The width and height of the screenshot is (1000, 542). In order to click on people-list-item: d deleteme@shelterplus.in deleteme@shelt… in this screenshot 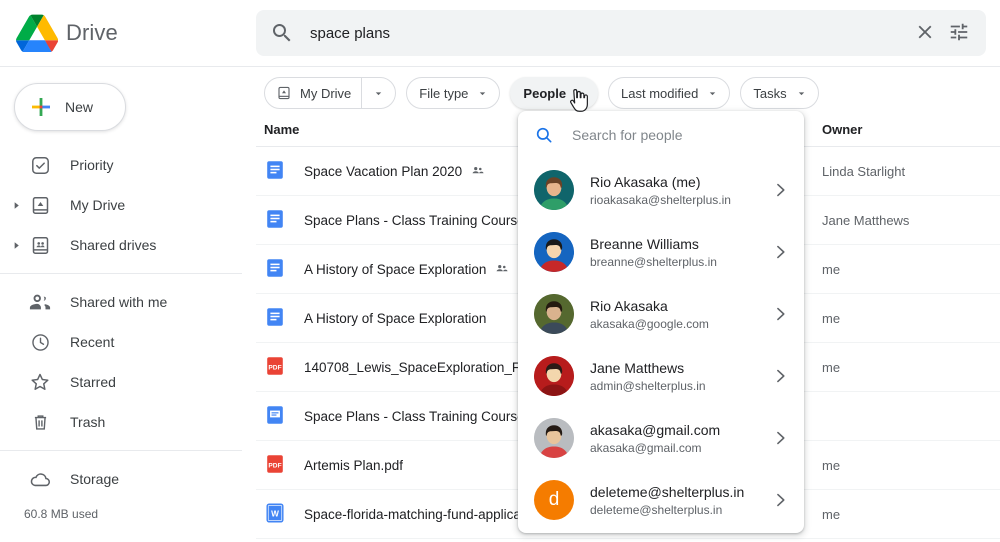, I will do `click(661, 500)`.